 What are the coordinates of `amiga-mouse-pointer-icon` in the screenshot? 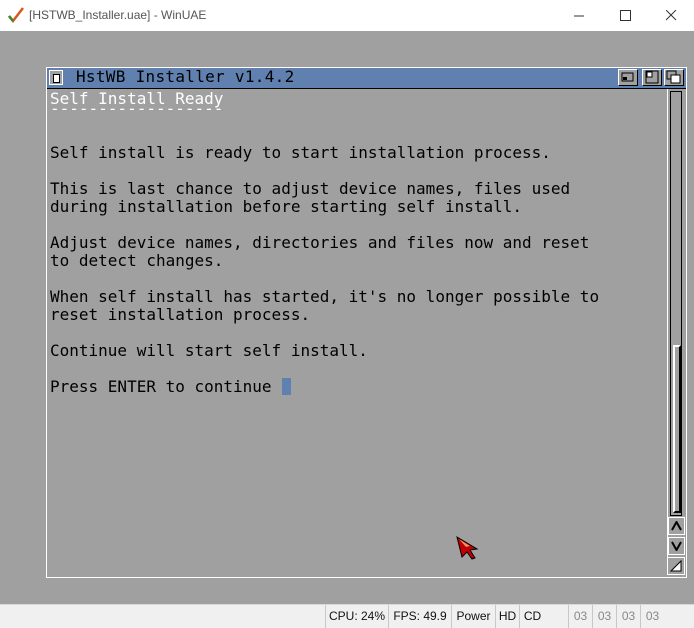 It's located at (468, 548).